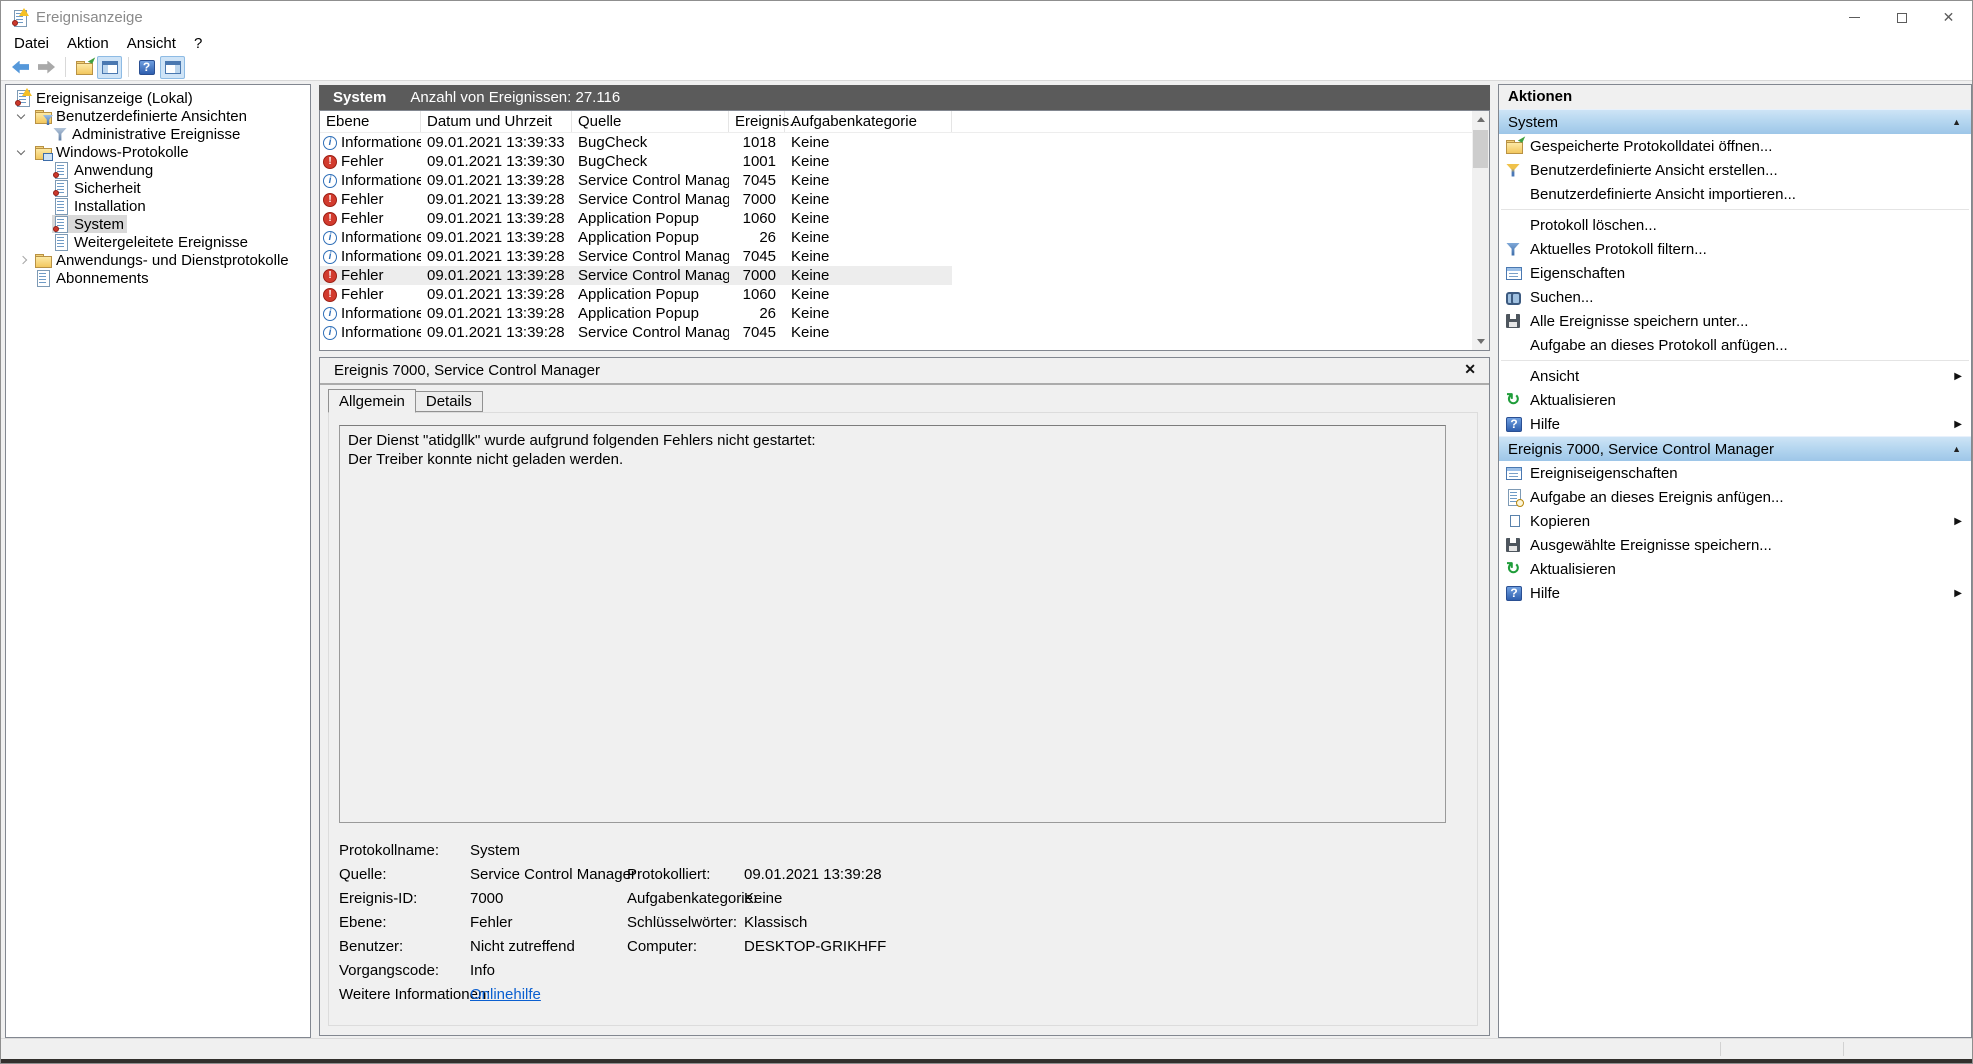 The height and width of the screenshot is (1064, 1973). What do you see at coordinates (1735, 360) in the screenshot?
I see `actions-separator` at bounding box center [1735, 360].